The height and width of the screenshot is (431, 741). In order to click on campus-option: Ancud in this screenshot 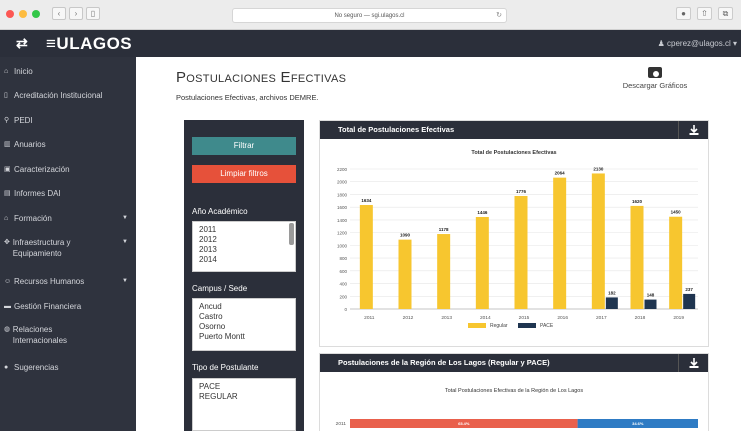, I will do `click(244, 307)`.